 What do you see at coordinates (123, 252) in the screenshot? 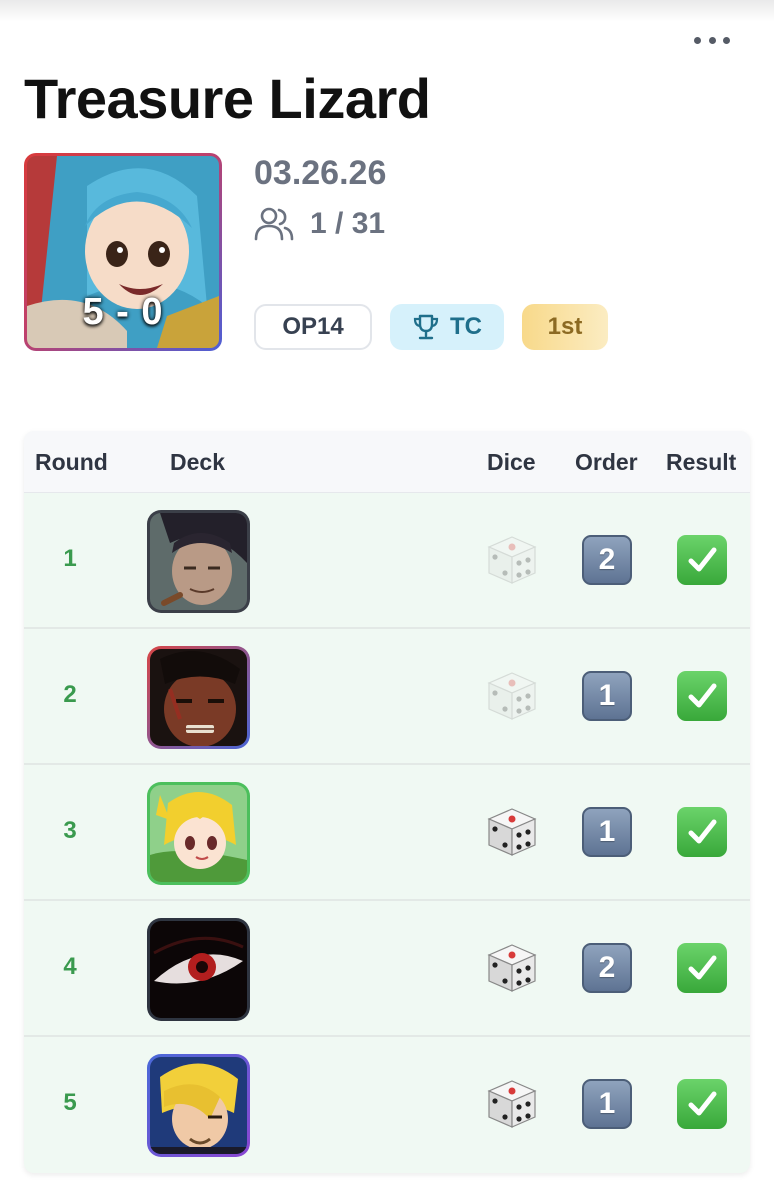
I see `leader-card-art: 5 - 0` at bounding box center [123, 252].